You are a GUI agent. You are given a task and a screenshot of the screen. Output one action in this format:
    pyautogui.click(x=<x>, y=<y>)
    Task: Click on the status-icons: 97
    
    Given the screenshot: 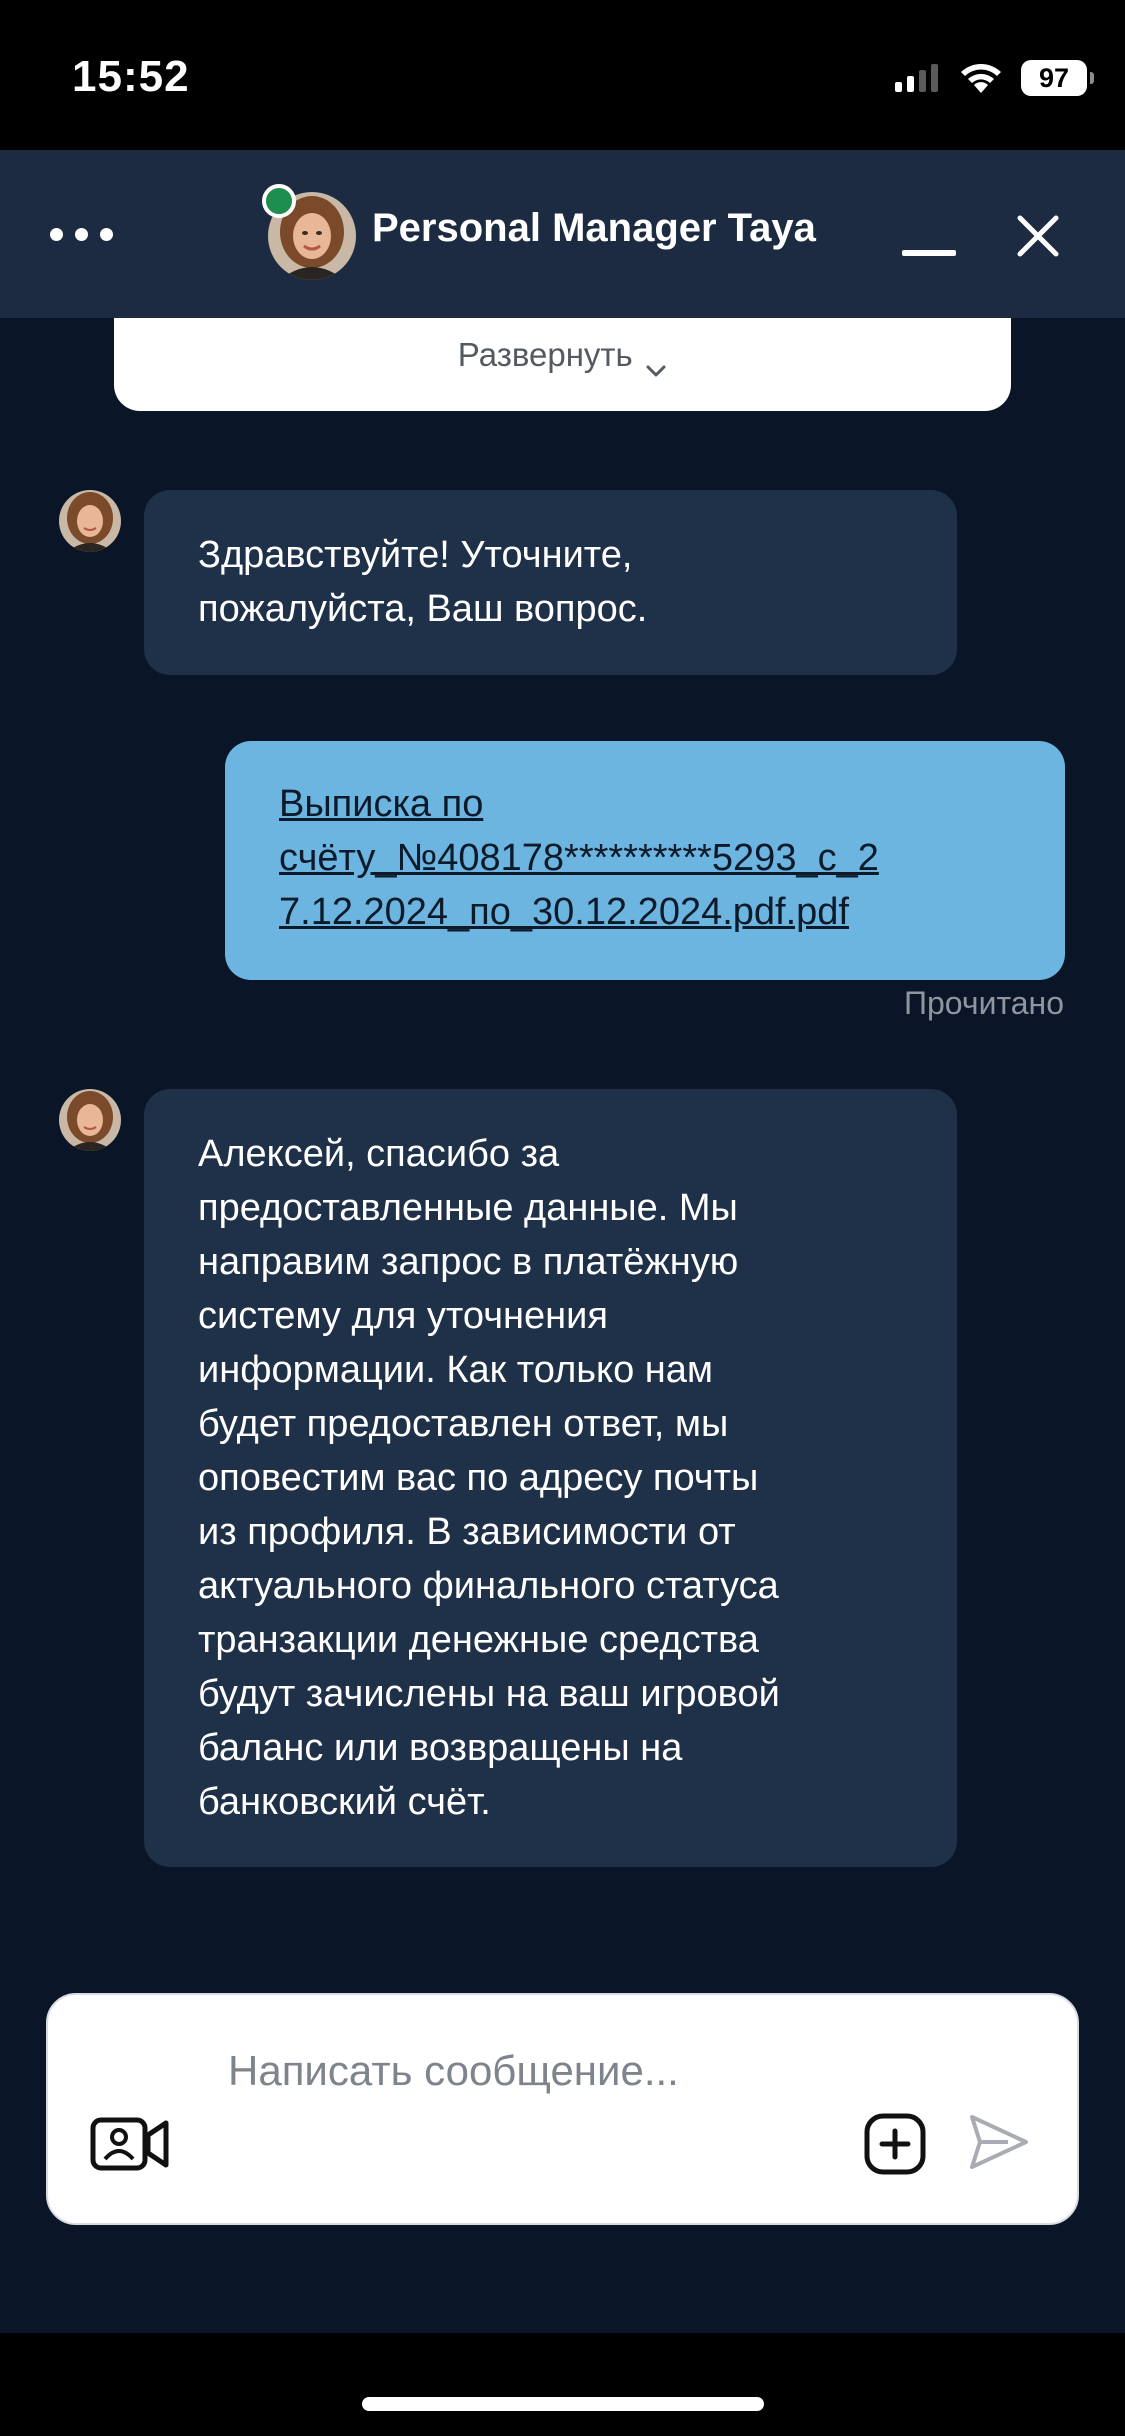 What is the action you would take?
    pyautogui.click(x=993, y=78)
    